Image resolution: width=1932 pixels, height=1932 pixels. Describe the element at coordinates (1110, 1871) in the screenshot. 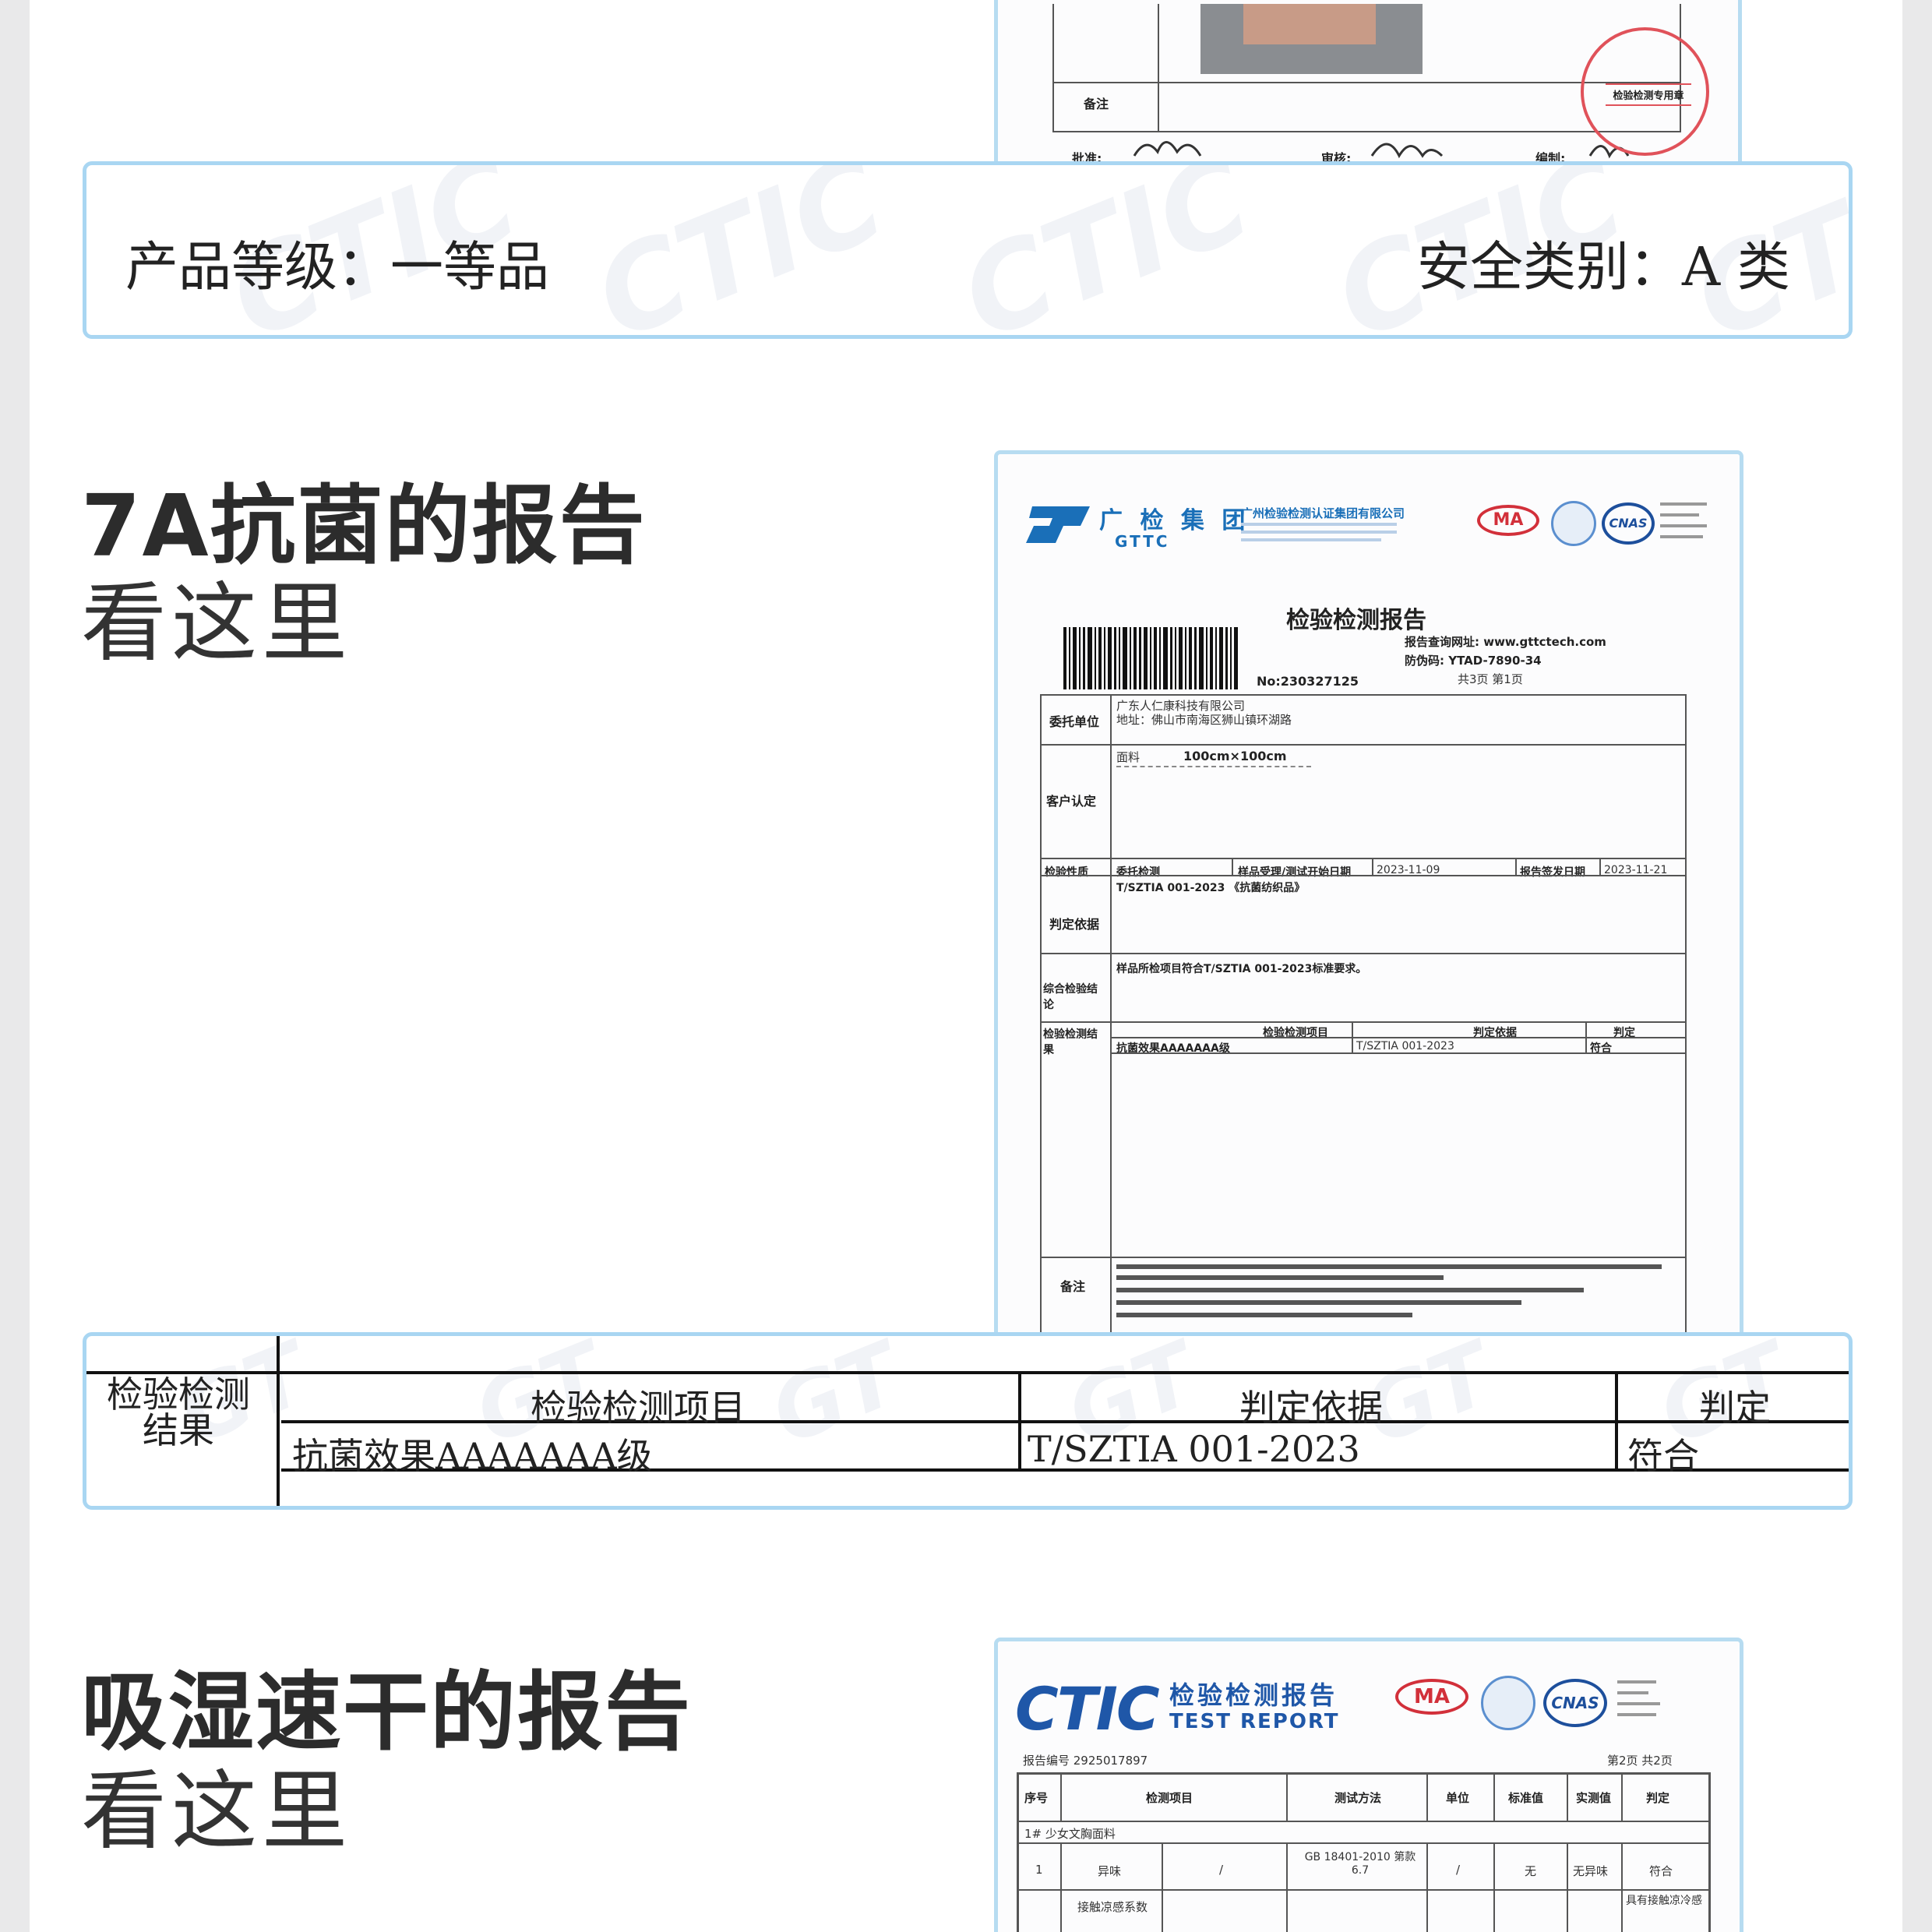

I see `row1-item: 异味` at that location.